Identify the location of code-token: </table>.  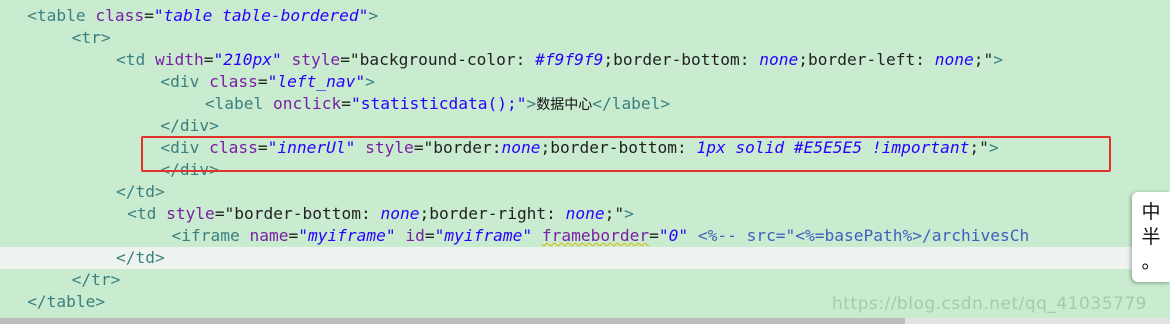
(66, 301).